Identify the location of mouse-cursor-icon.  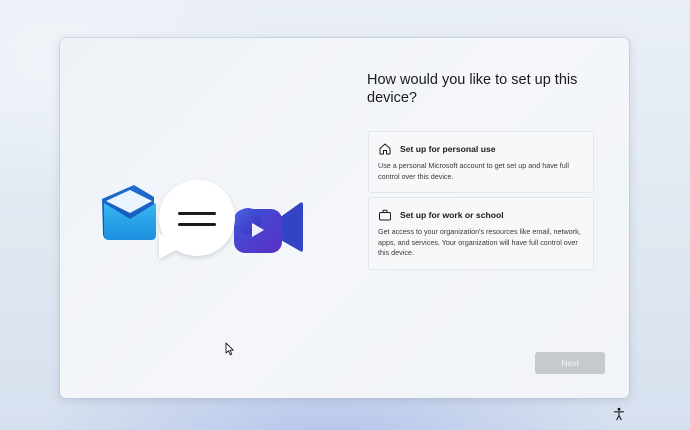
(230, 349).